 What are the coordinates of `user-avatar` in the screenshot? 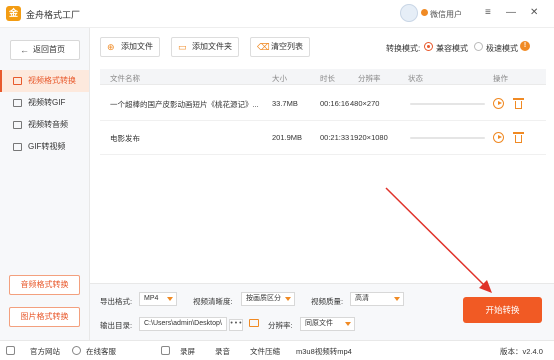 It's located at (409, 13).